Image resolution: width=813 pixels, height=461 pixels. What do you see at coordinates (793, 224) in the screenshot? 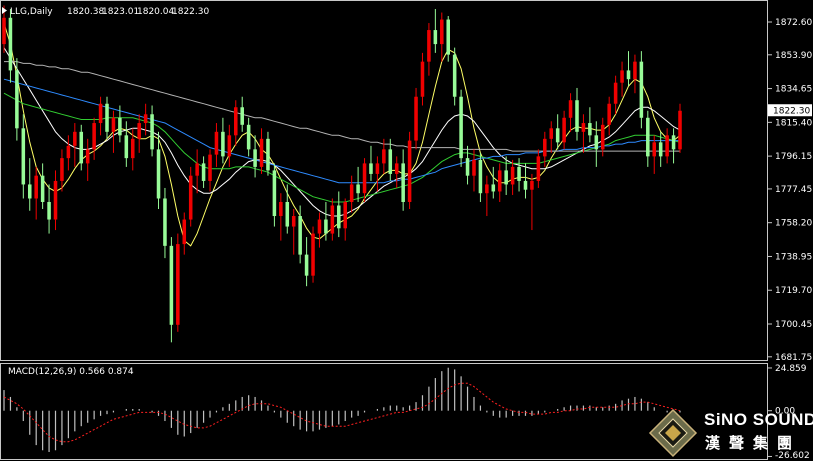
I see `price-tick-label: 1758.20` at bounding box center [793, 224].